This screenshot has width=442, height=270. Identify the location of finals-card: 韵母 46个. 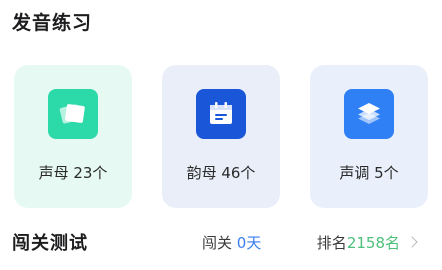
(221, 136).